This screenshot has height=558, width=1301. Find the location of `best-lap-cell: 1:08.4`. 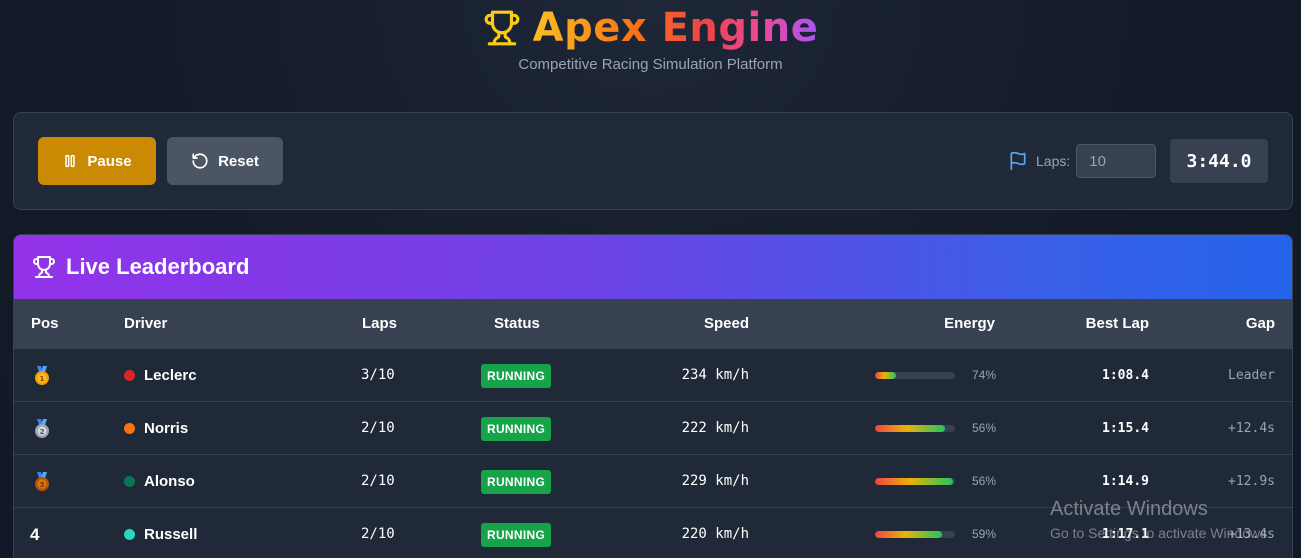

best-lap-cell: 1:08.4 is located at coordinates (1125, 375).